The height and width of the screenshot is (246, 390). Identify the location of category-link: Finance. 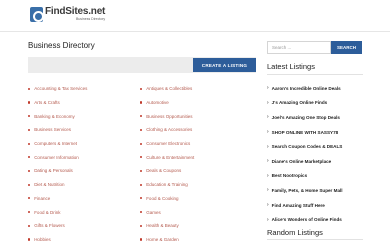
(57, 199).